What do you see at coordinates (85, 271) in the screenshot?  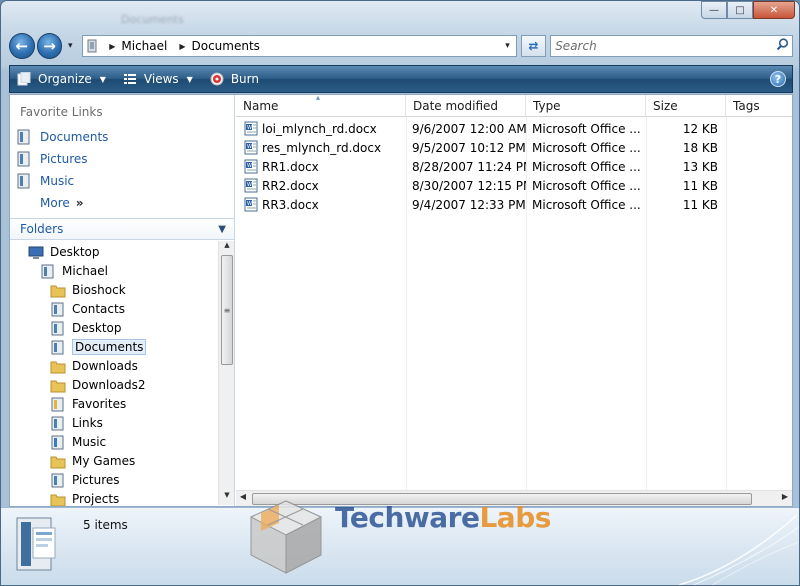 I see `folder-tree-label: Michael` at bounding box center [85, 271].